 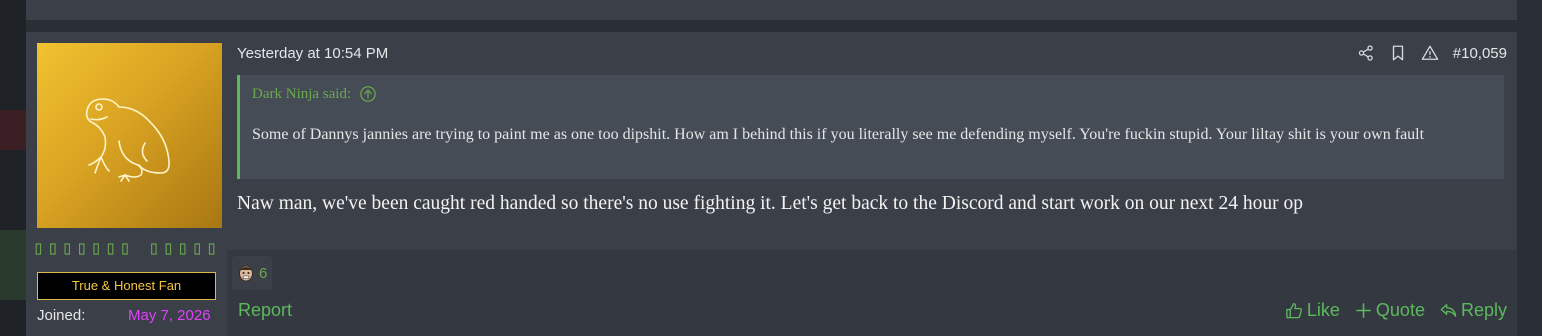 I want to click on user-title-badge: True & Honest Fan, so click(x=126, y=286).